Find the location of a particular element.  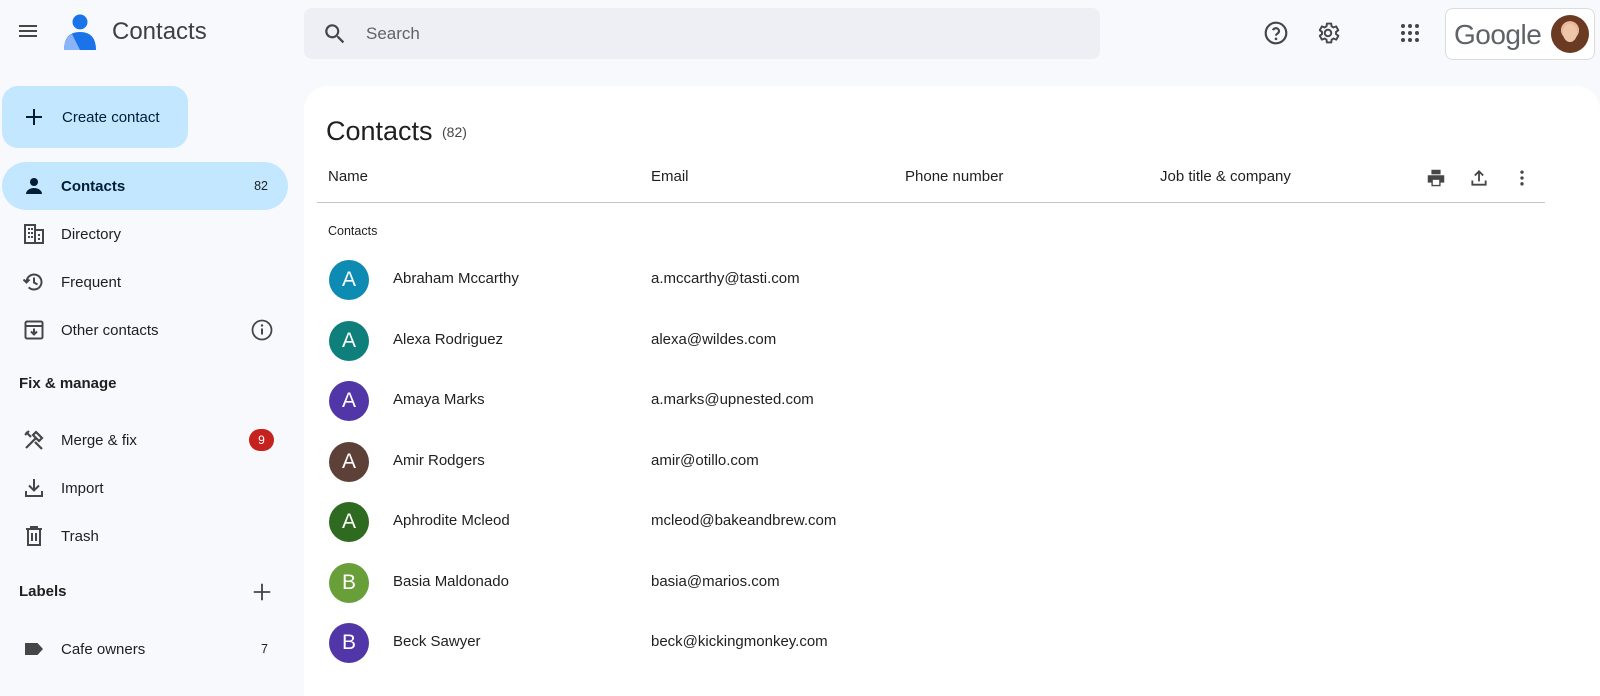

help-button is located at coordinates (1276, 33).